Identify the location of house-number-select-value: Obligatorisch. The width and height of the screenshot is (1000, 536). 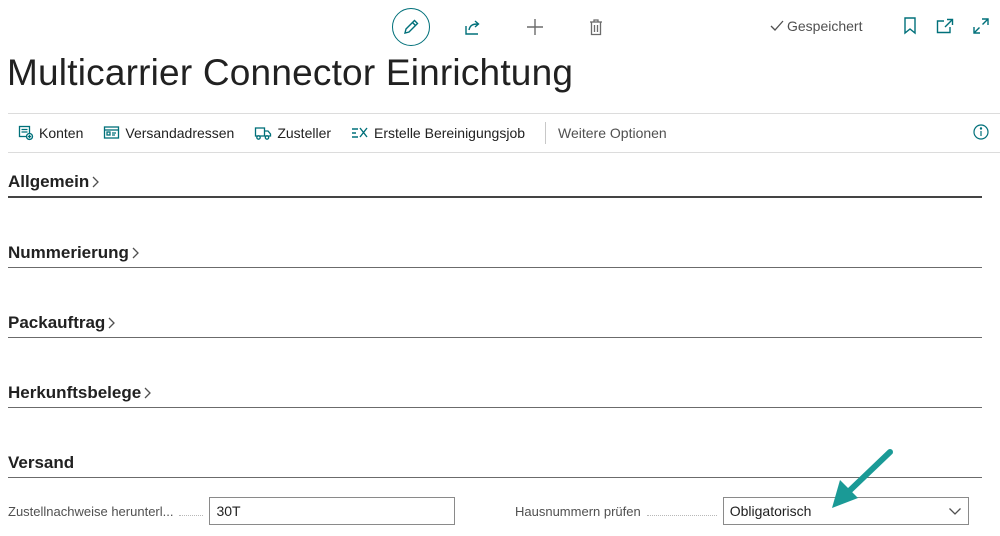
(770, 511).